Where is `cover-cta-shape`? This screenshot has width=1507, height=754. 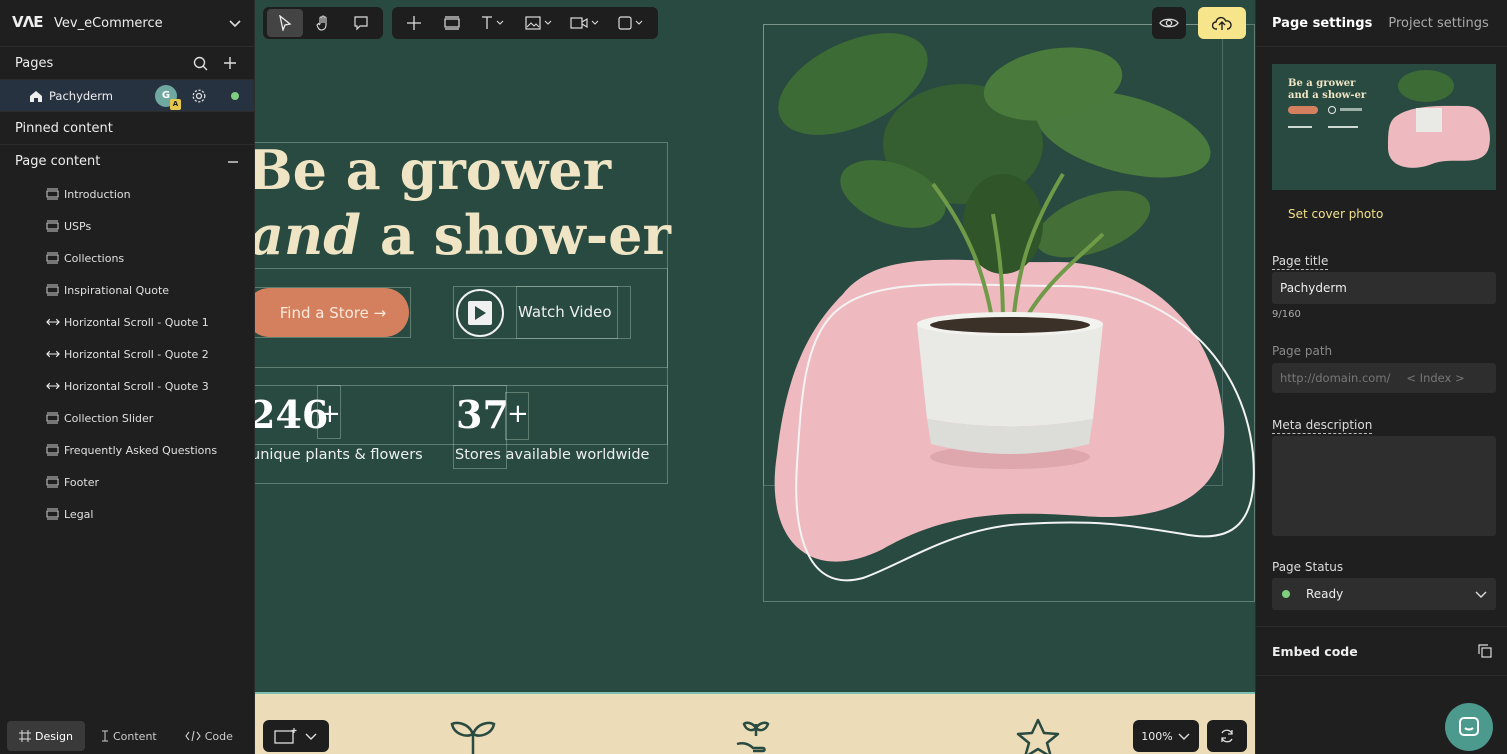 cover-cta-shape is located at coordinates (1303, 110).